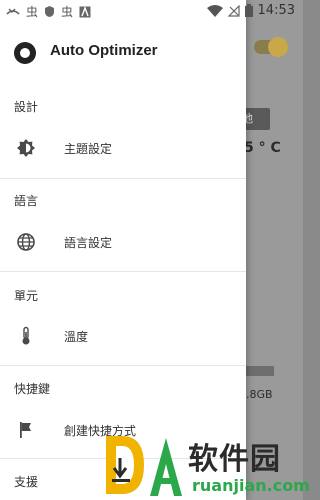  I want to click on no-signal-icon, so click(233, 10).